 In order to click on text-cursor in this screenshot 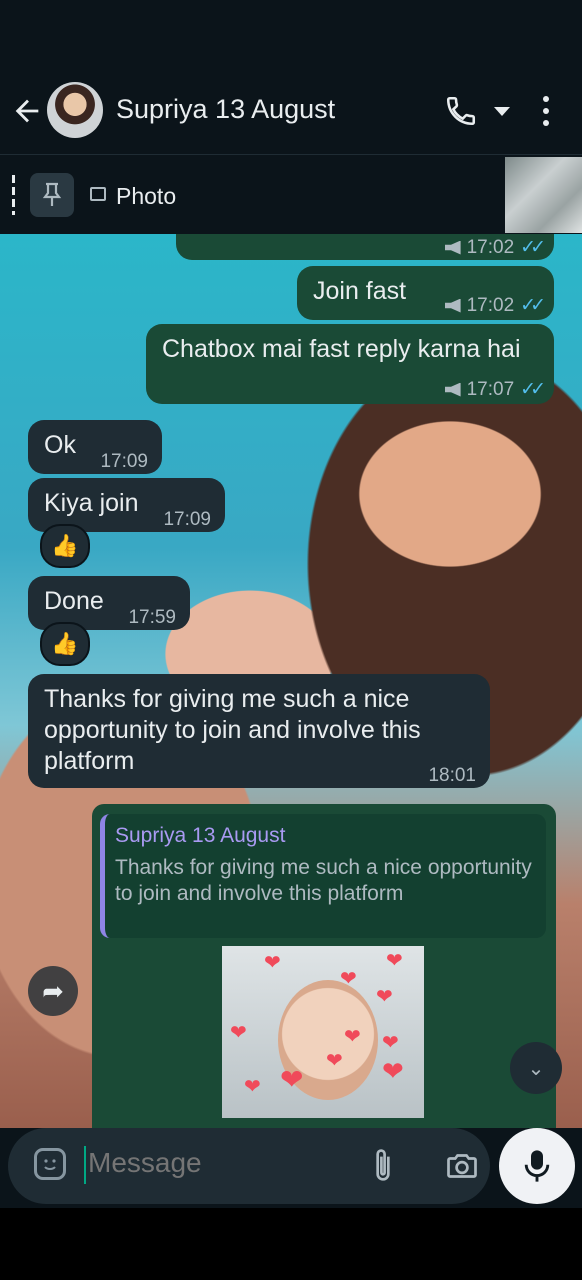, I will do `click(85, 1165)`.